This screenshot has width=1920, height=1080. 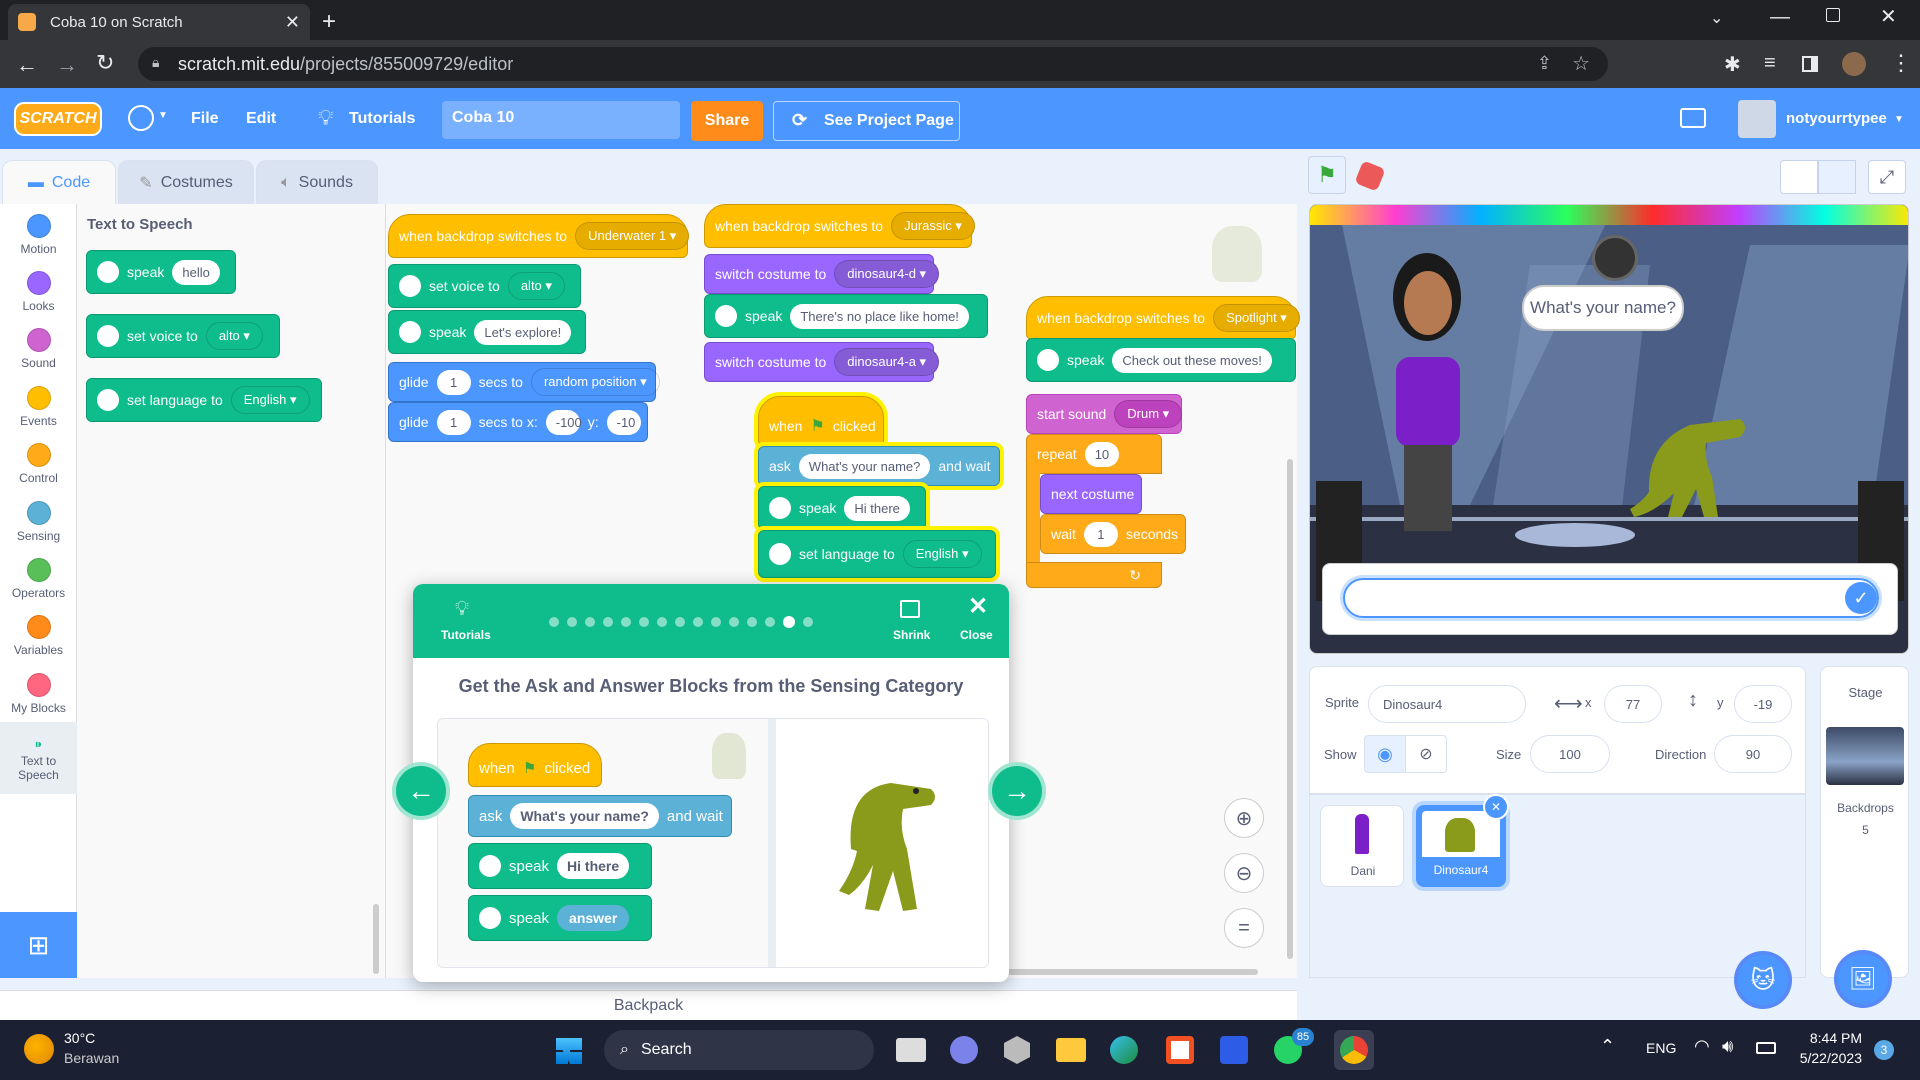 I want to click on clock-time: 8:44 PM, so click(x=1826, y=1038).